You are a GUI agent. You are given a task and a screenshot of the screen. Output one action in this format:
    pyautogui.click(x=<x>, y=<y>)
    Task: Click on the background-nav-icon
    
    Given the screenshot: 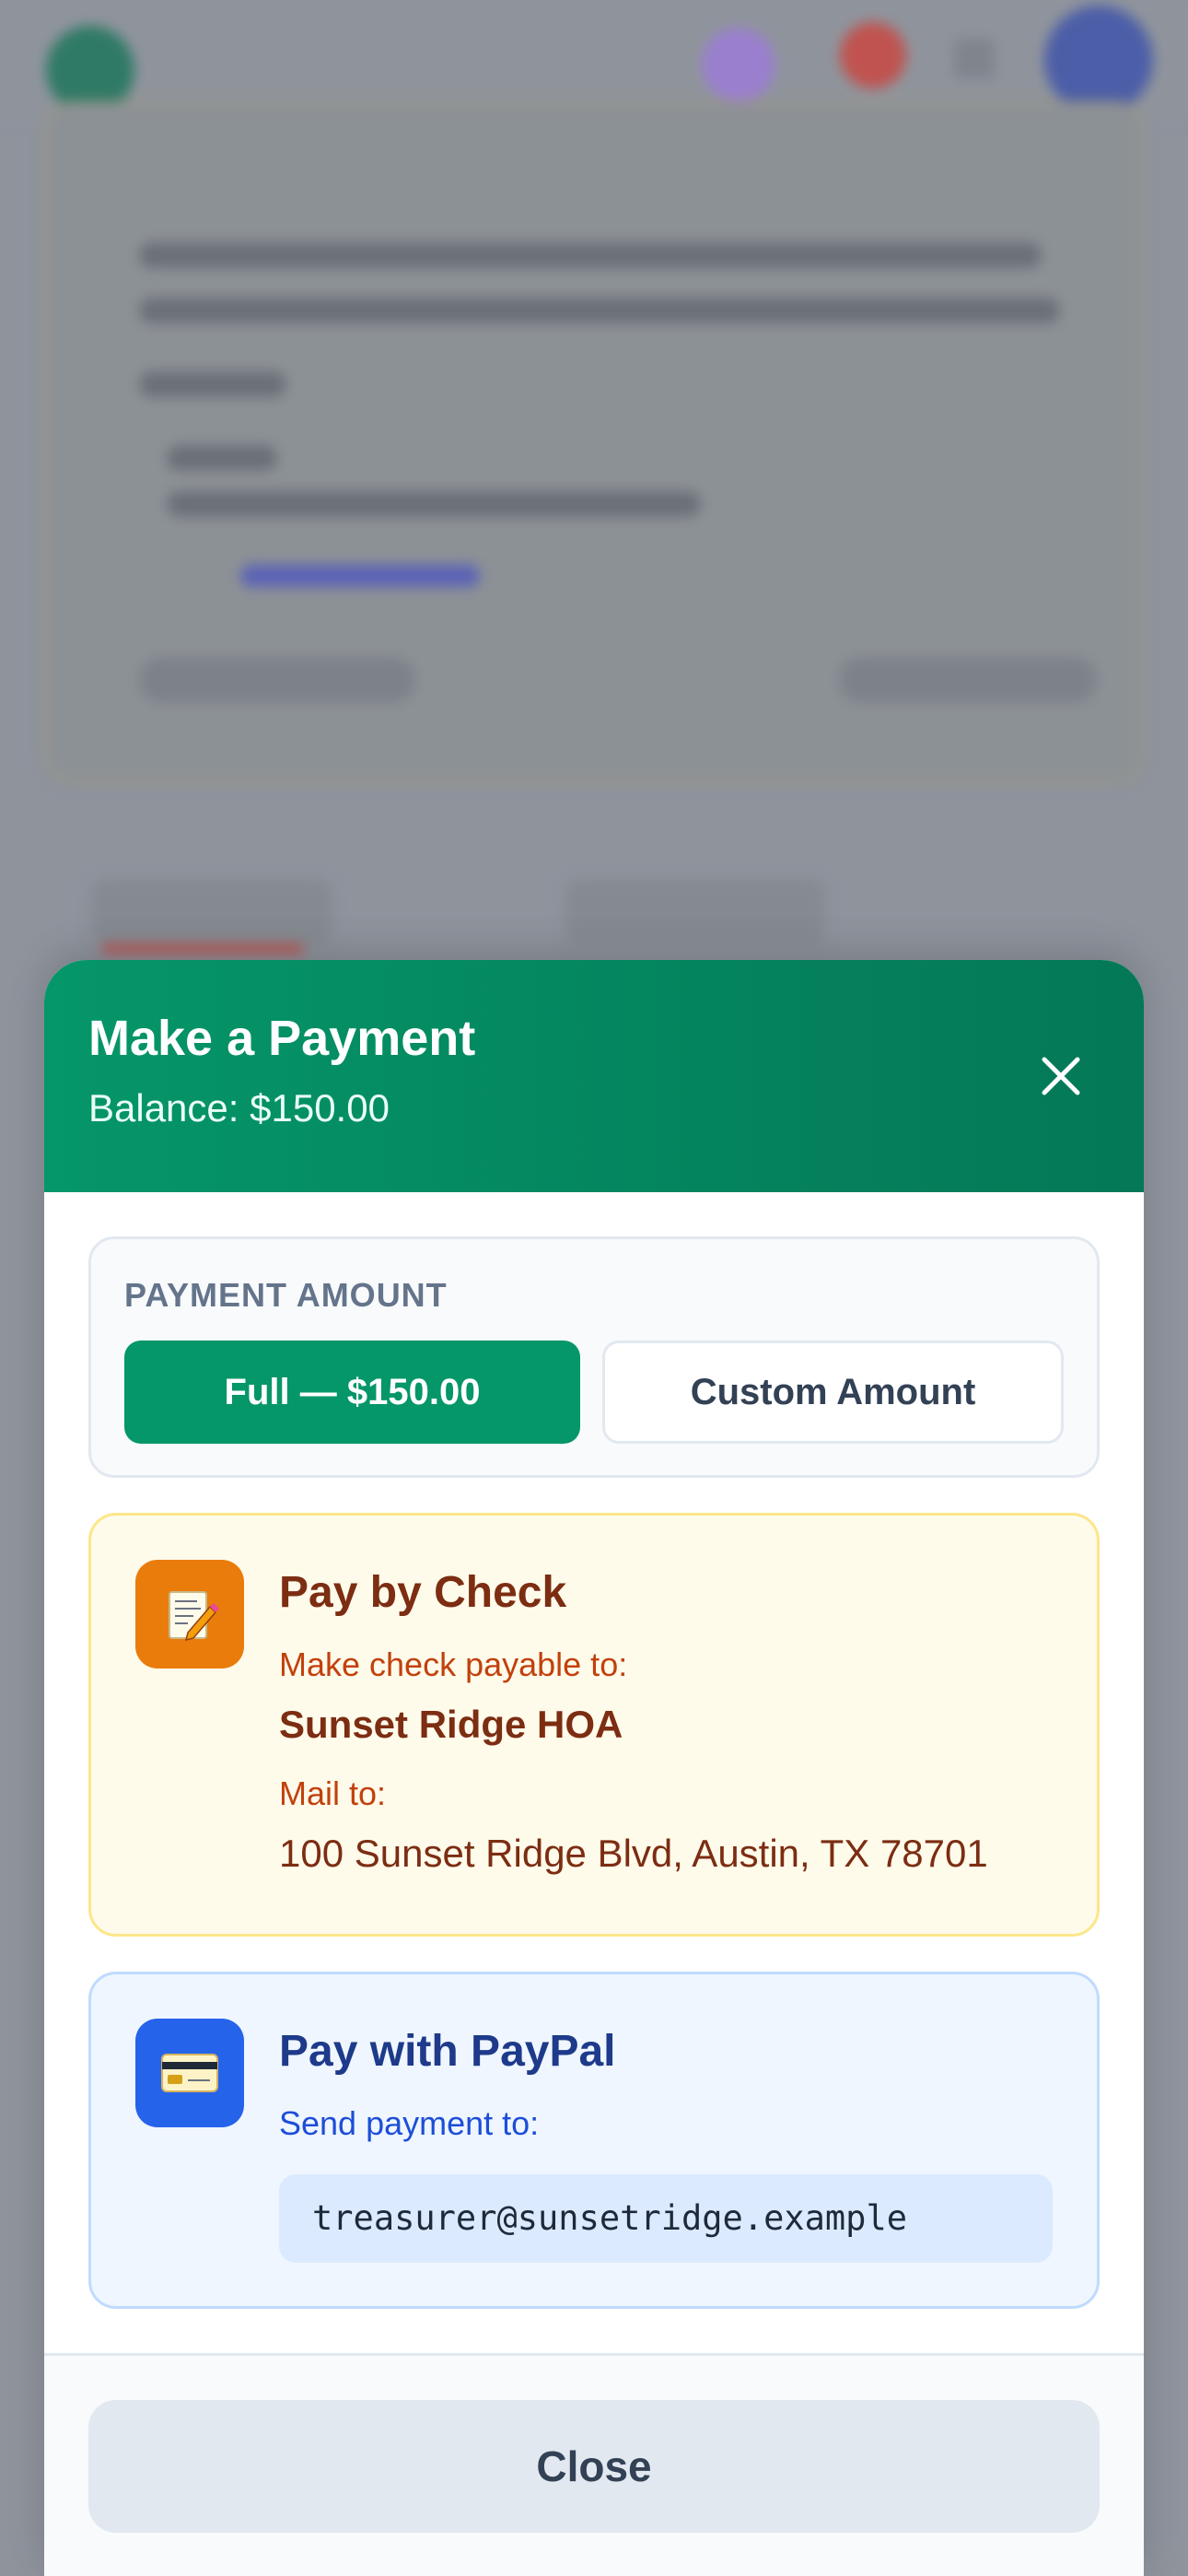 What is the action you would take?
    pyautogui.click(x=738, y=64)
    